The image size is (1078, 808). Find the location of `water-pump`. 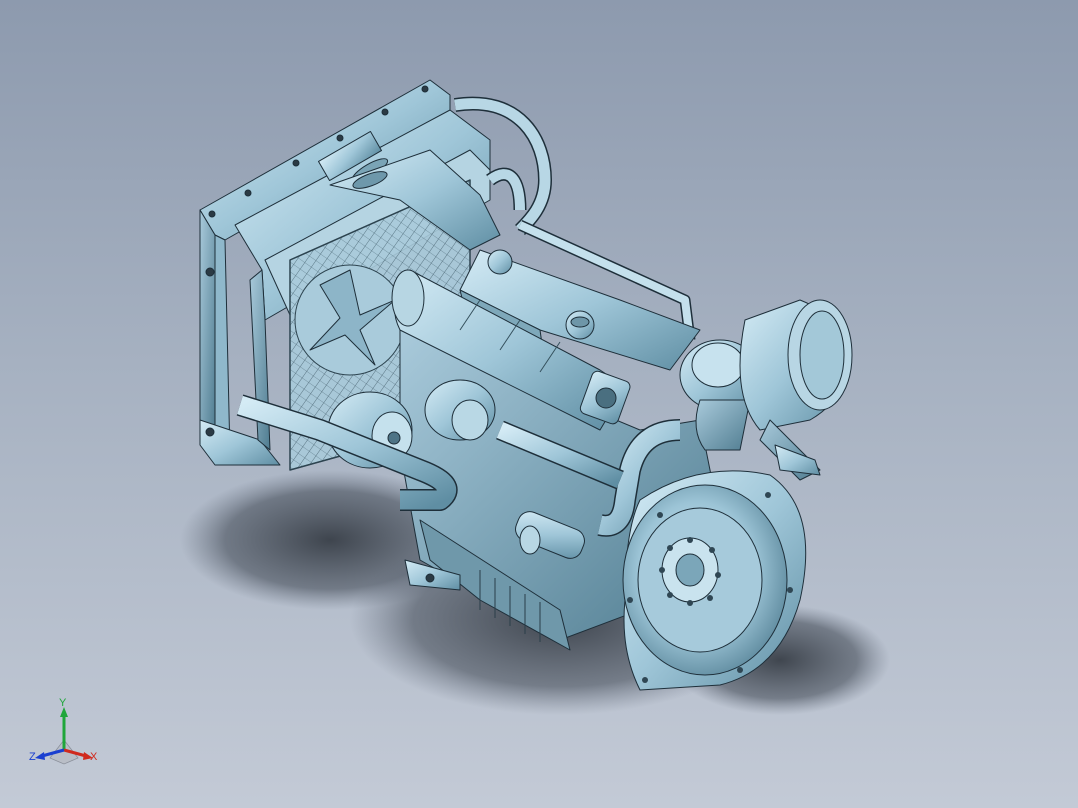

water-pump is located at coordinates (460, 410).